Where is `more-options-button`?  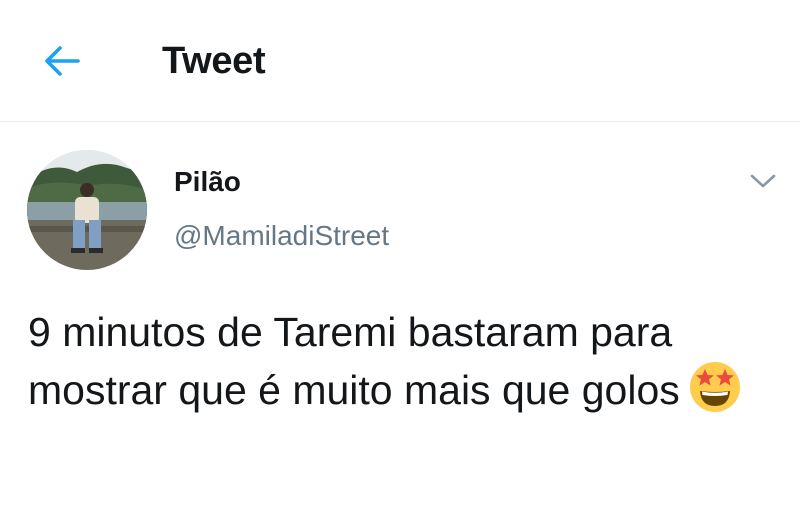 more-options-button is located at coordinates (763, 181).